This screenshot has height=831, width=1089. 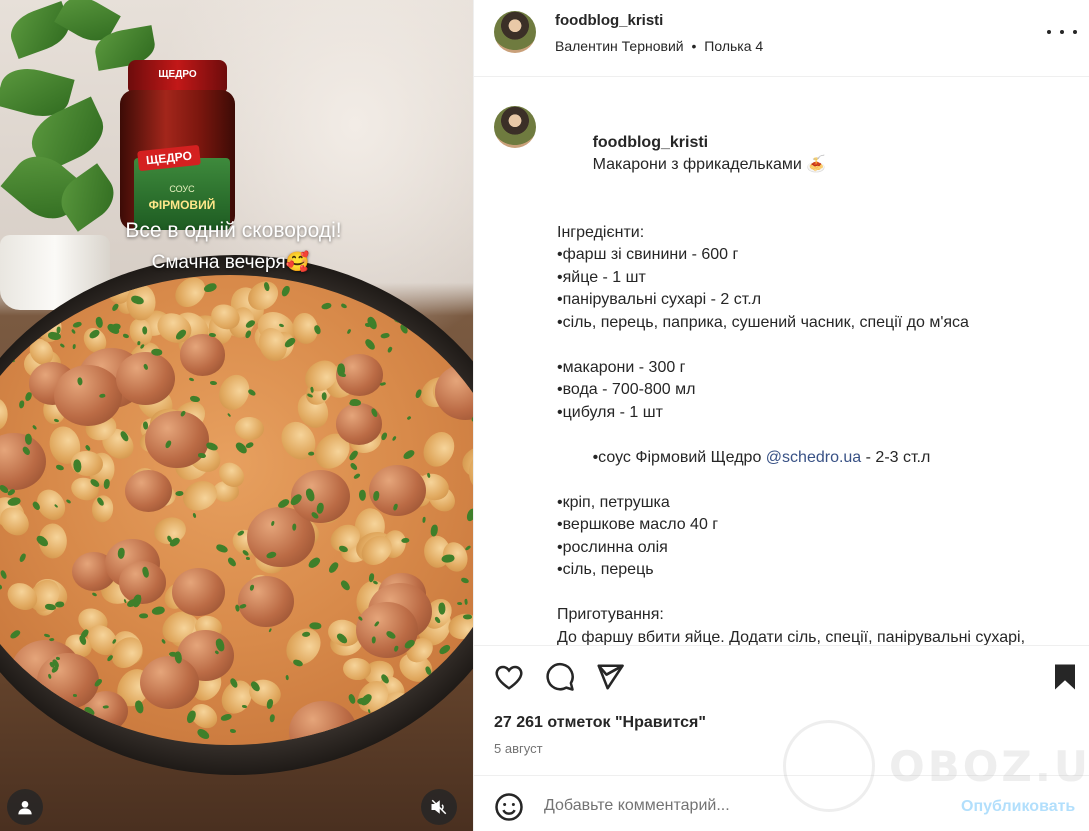 What do you see at coordinates (829, 766) in the screenshot?
I see `globe-logo-icon` at bounding box center [829, 766].